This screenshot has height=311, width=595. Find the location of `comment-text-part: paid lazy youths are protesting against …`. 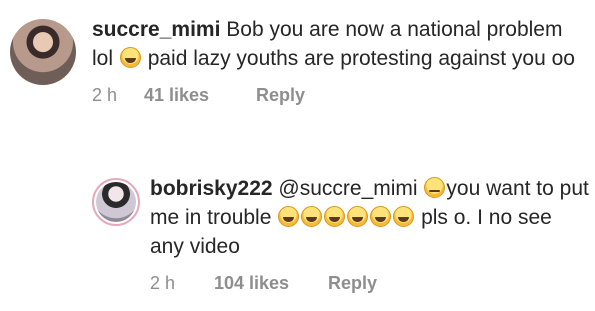

comment-text-part: paid lazy youths are protesting against … is located at coordinates (358, 58).